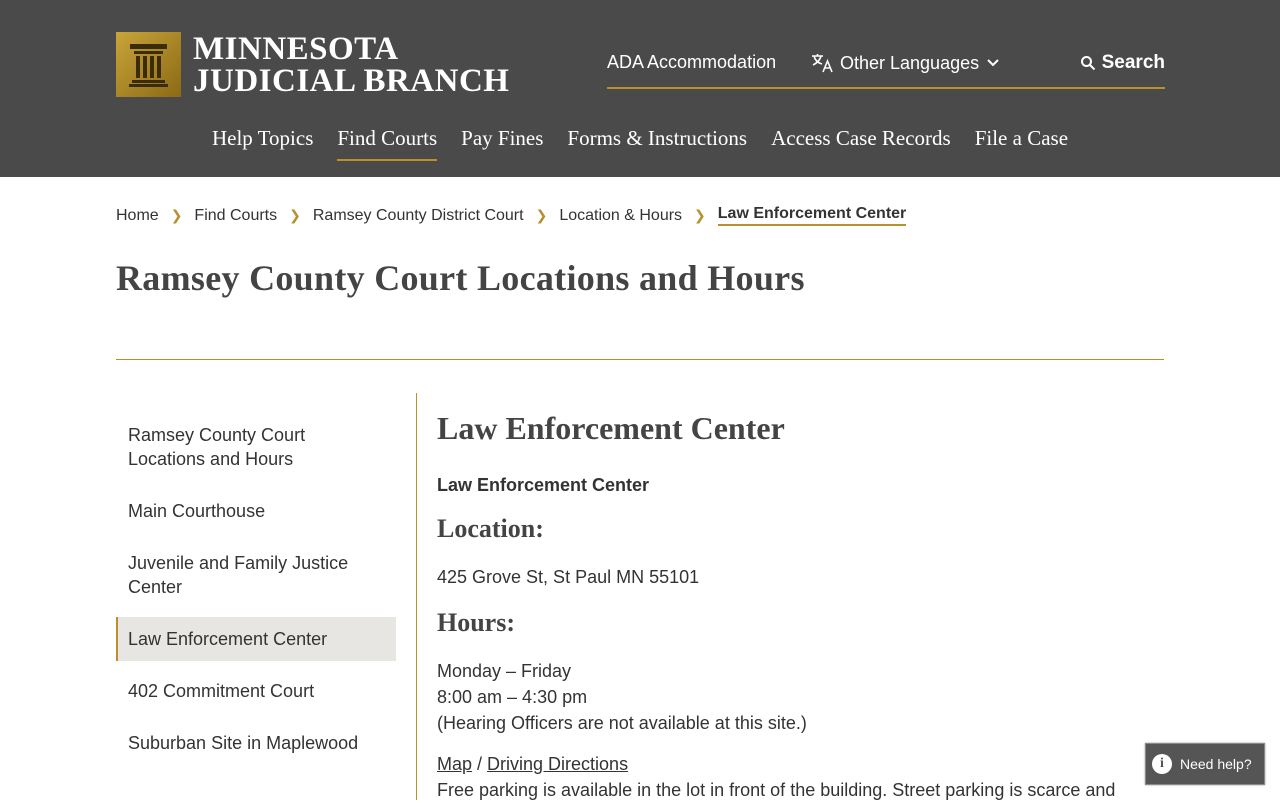 The width and height of the screenshot is (1280, 803). Describe the element at coordinates (611, 428) in the screenshot. I see `content-heading: Law Enforcement Center` at that location.